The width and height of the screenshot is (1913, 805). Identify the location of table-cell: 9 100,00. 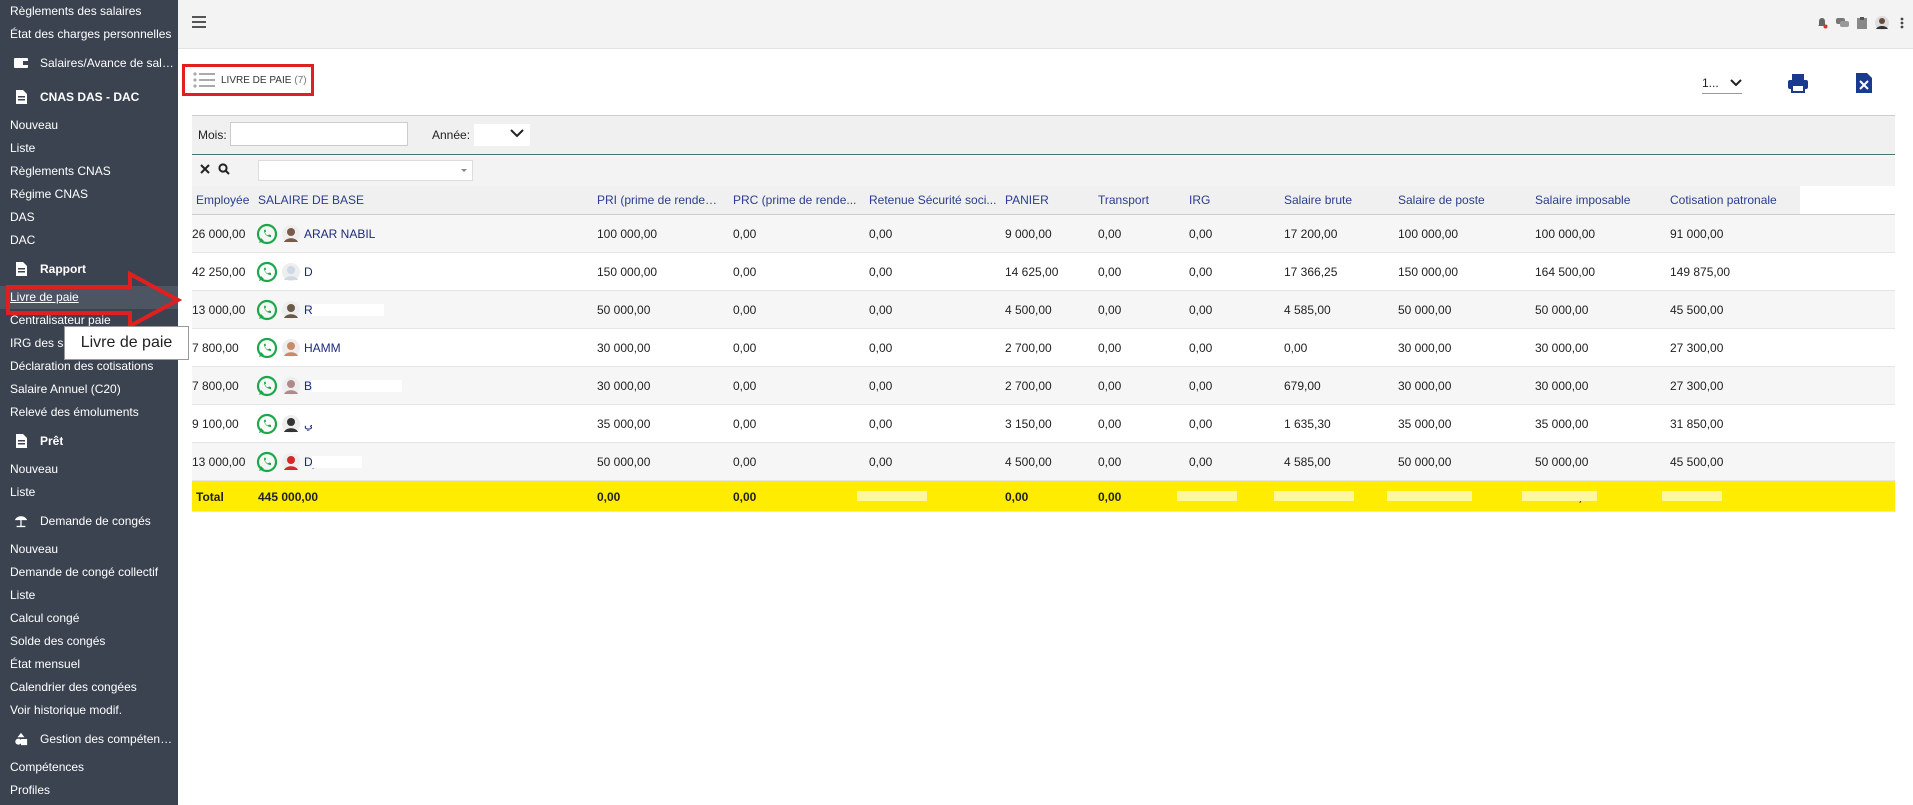
(215, 424).